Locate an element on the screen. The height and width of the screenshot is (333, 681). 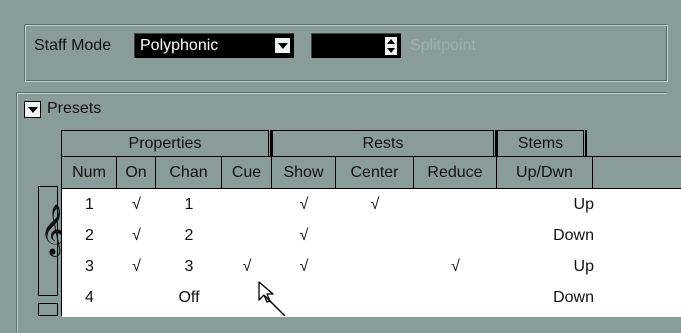
staff-mode-label: Staff Mode is located at coordinates (73, 45).